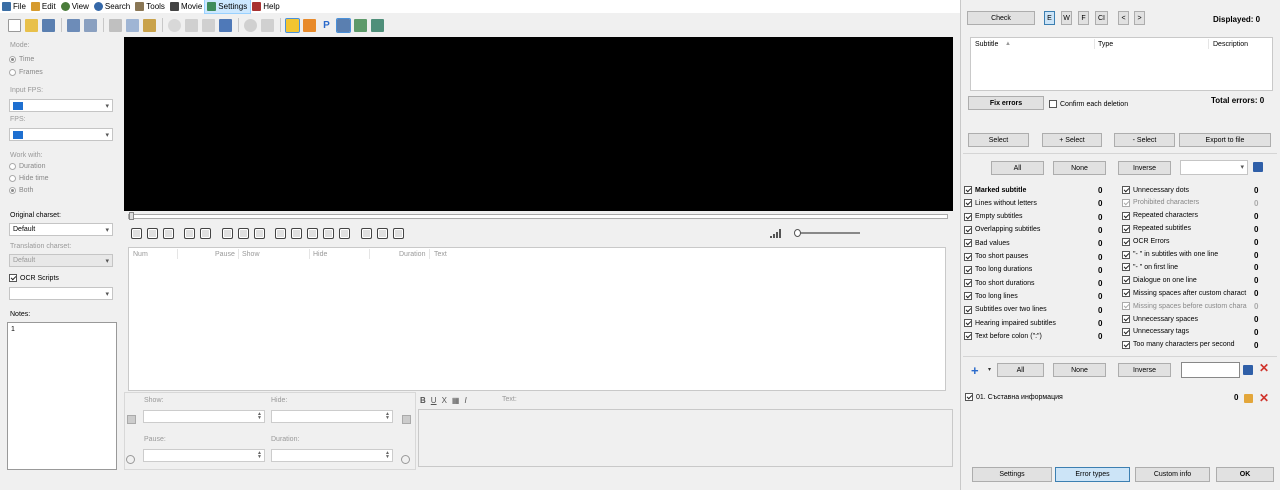 This screenshot has height=490, width=1280. I want to click on ocr-scripts-select: ▾, so click(61, 293).